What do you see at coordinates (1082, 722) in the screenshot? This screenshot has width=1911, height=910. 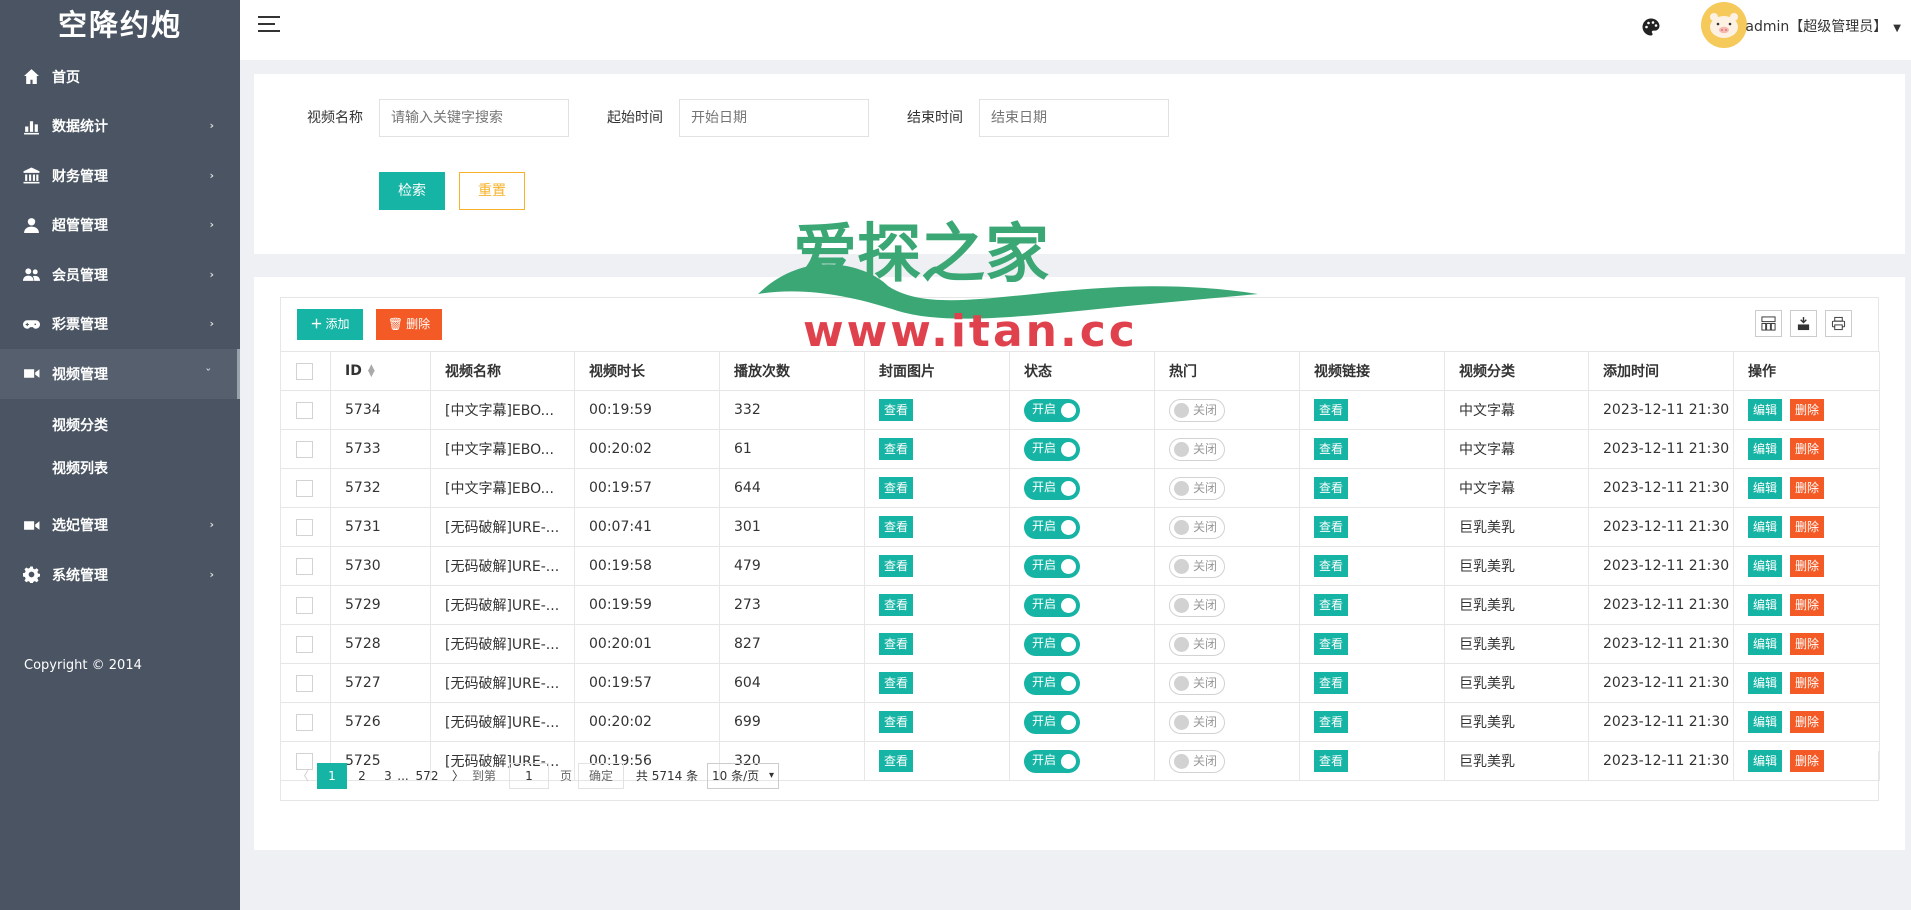 I see `cell-status: 开启` at bounding box center [1082, 722].